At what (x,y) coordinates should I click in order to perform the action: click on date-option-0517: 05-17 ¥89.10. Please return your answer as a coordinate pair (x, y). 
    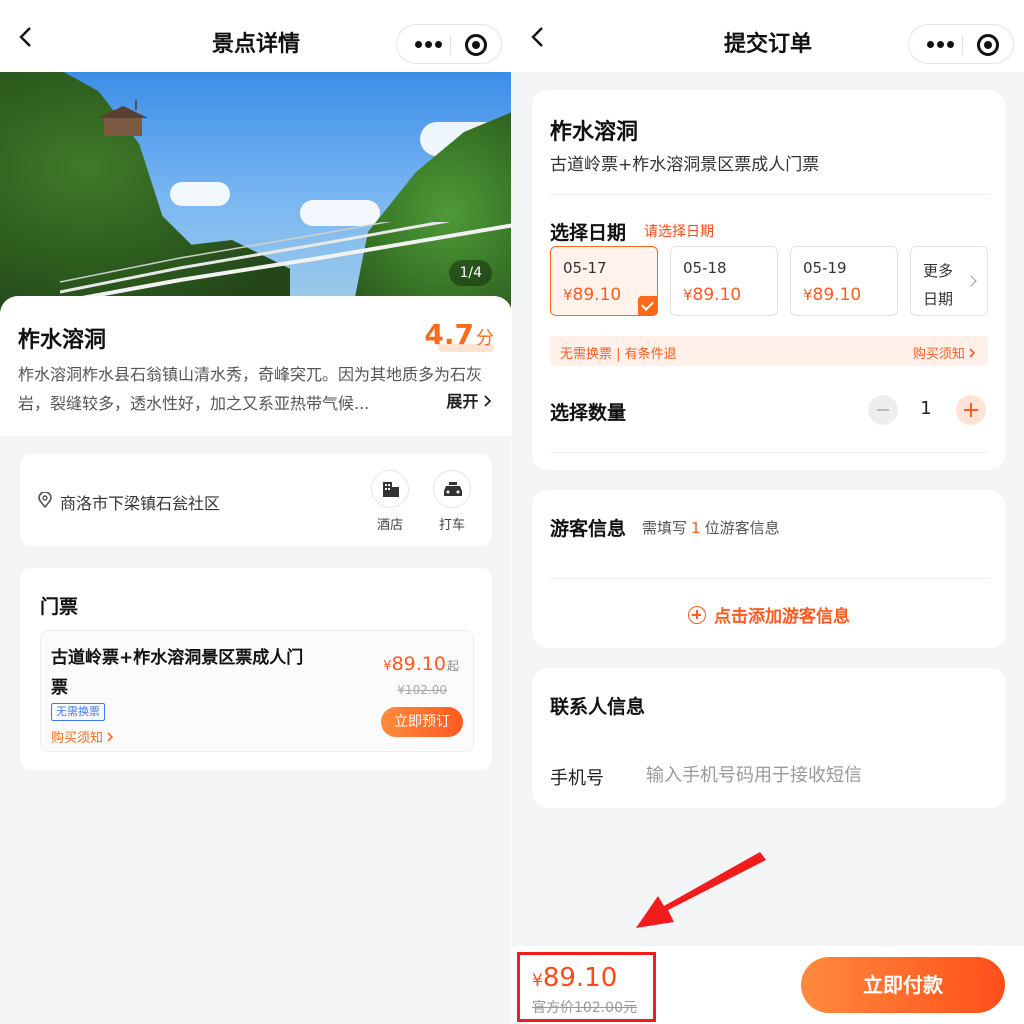
    Looking at the image, I should click on (604, 281).